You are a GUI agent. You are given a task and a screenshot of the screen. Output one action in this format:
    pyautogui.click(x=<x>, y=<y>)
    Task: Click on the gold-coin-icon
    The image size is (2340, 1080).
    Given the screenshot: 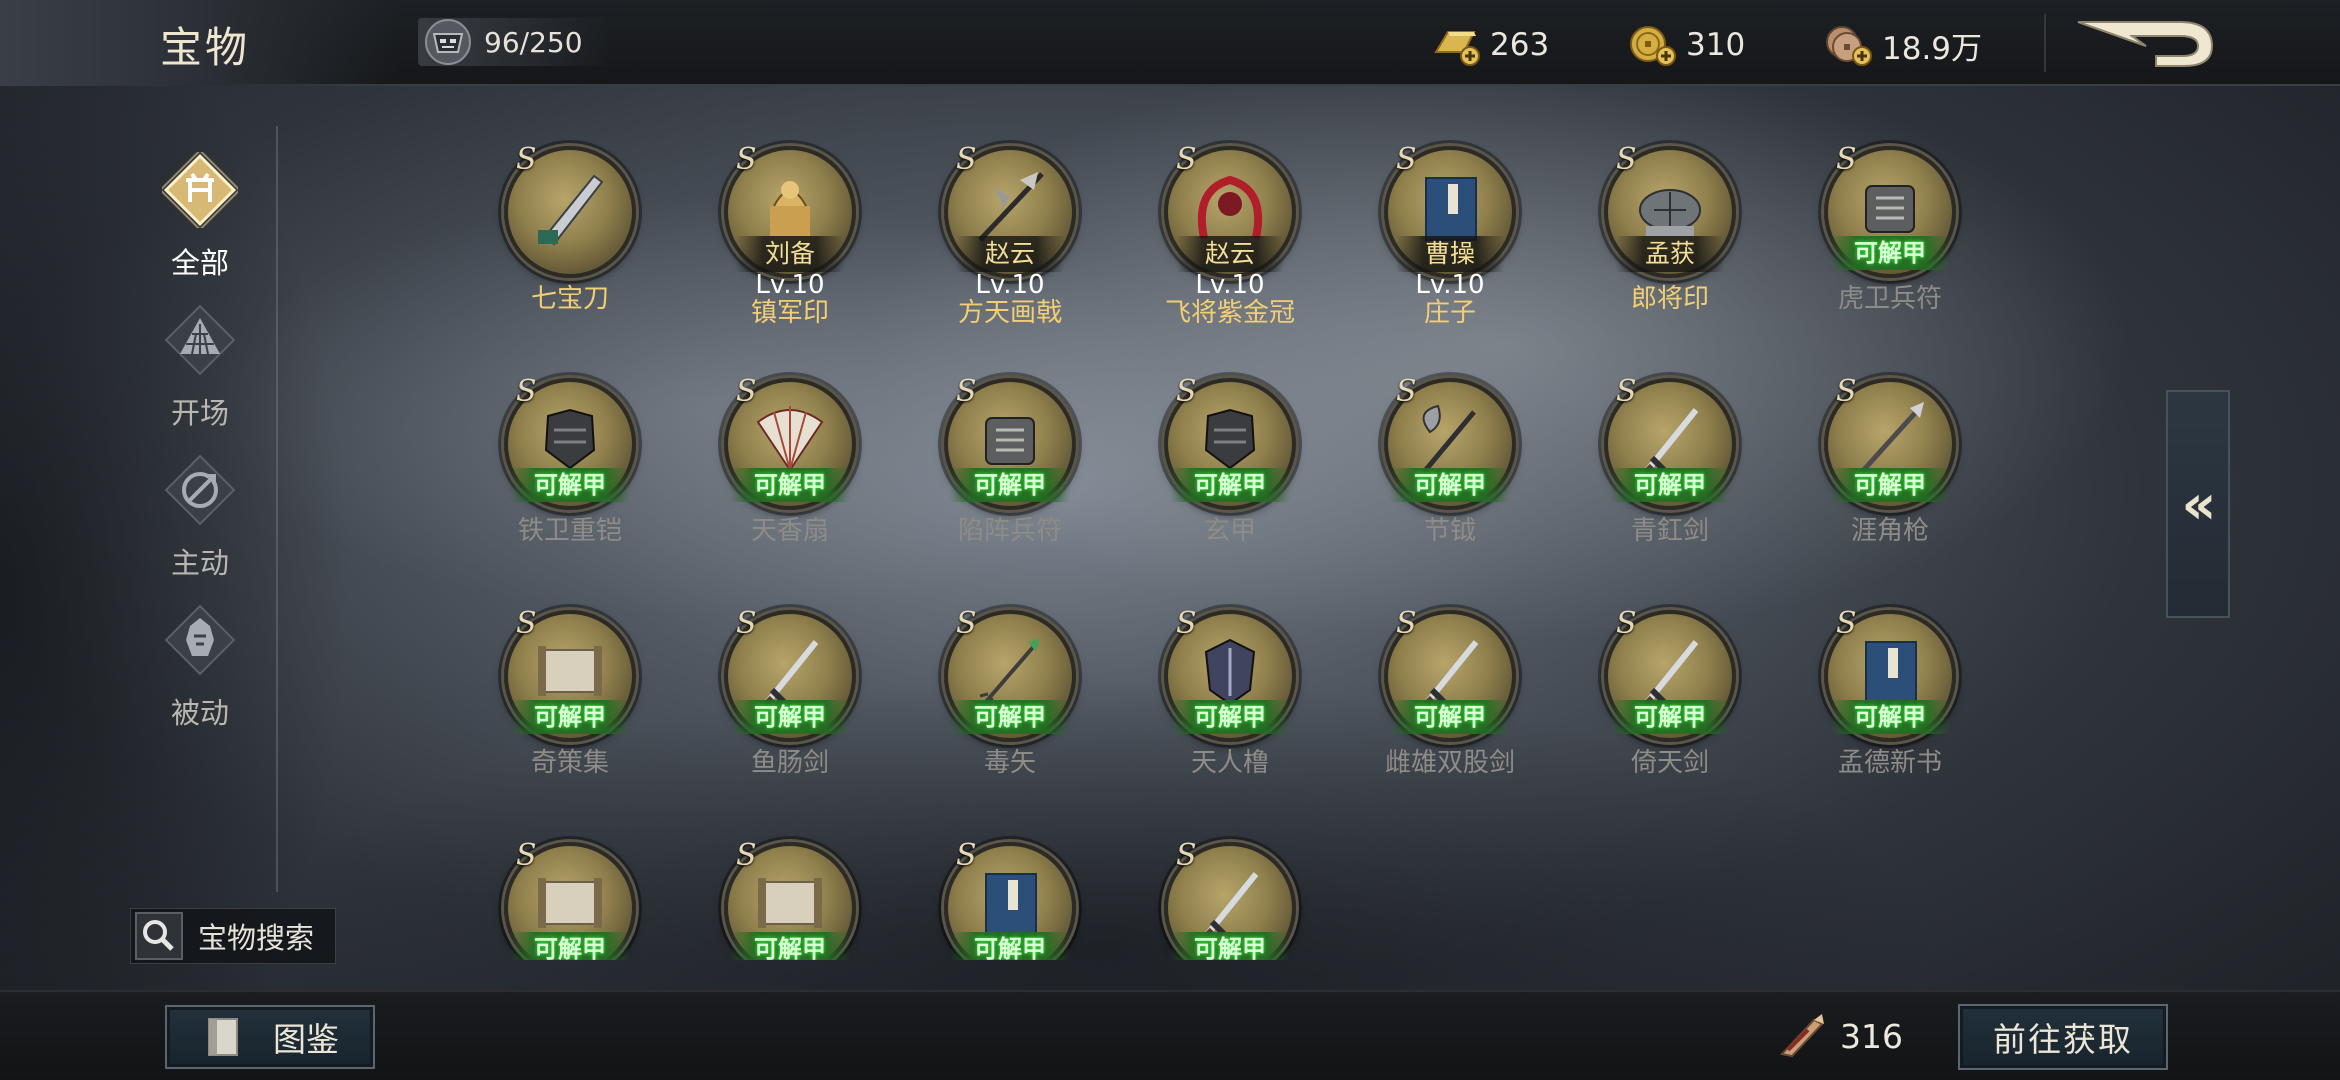 What is the action you would take?
    pyautogui.click(x=1653, y=46)
    